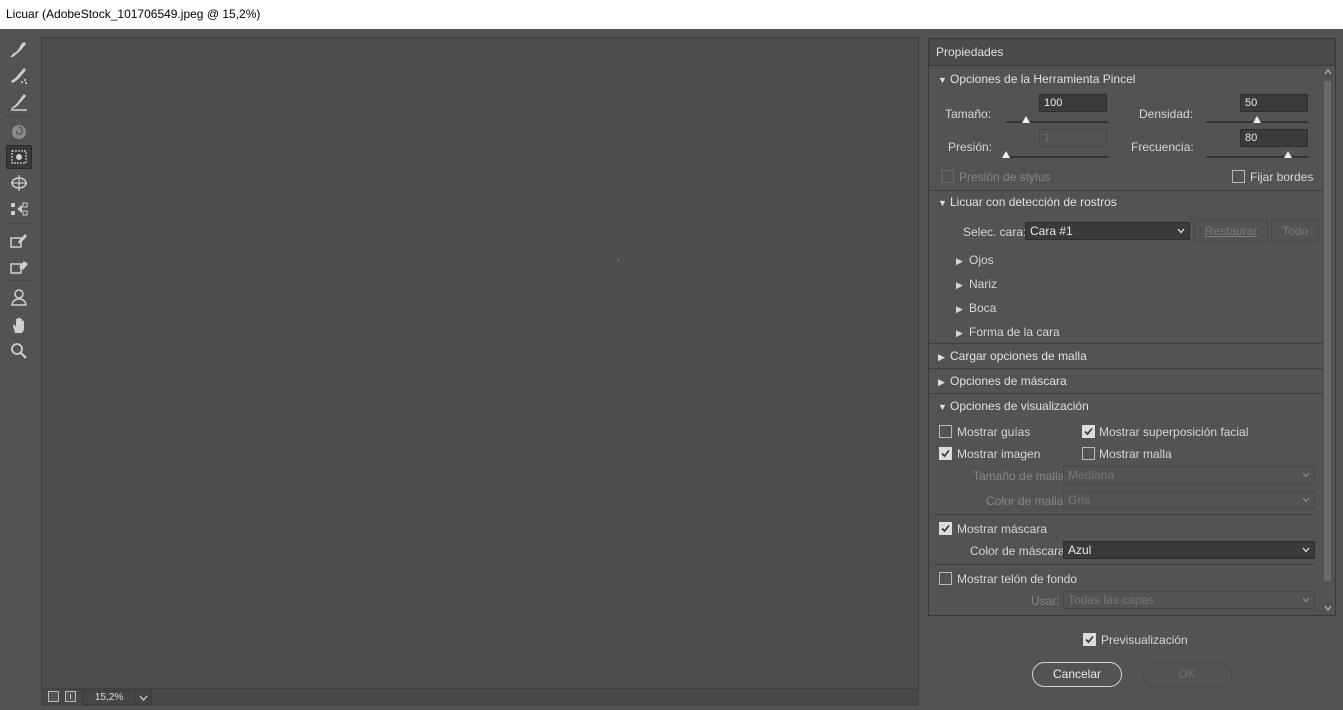  What do you see at coordinates (1073, 103) in the screenshot?
I see `size-input: 100` at bounding box center [1073, 103].